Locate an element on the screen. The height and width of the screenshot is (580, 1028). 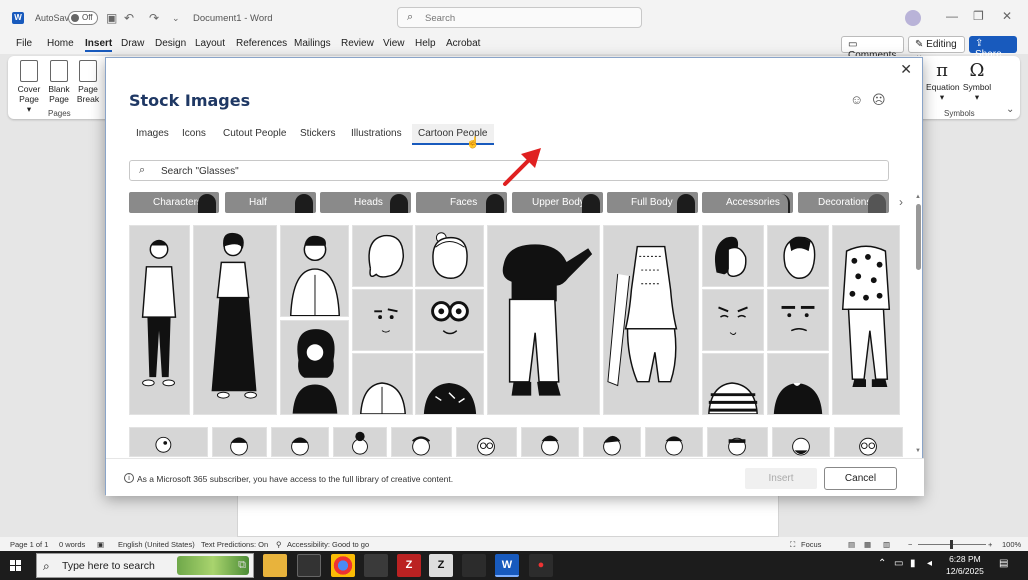
cancel-button: Cancel is located at coordinates (860, 478).